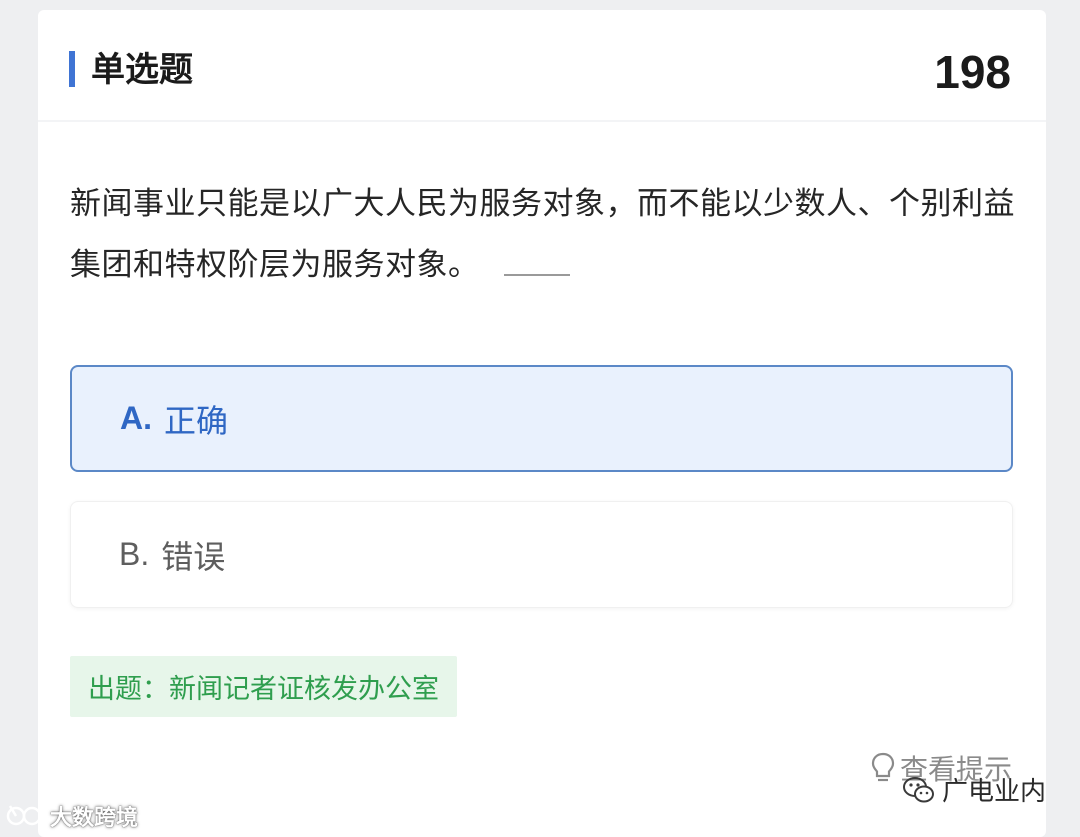 This screenshot has width=1080, height=837. What do you see at coordinates (134, 554) in the screenshot?
I see `option-b-key: B.` at bounding box center [134, 554].